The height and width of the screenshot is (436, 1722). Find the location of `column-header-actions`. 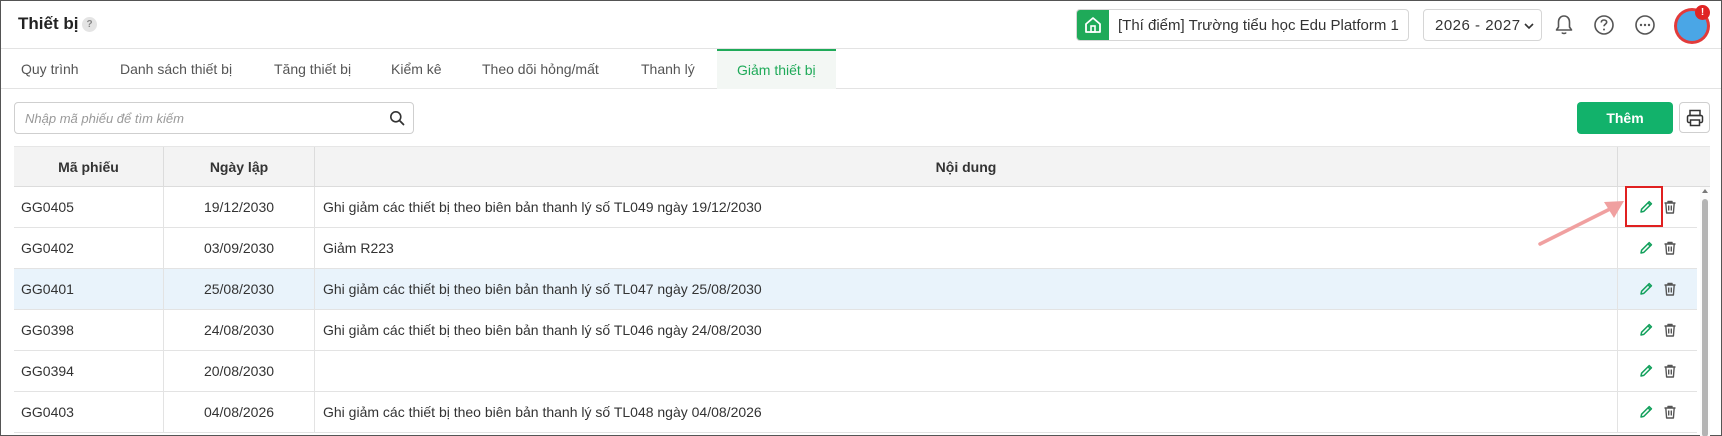

column-header-actions is located at coordinates (1664, 167).